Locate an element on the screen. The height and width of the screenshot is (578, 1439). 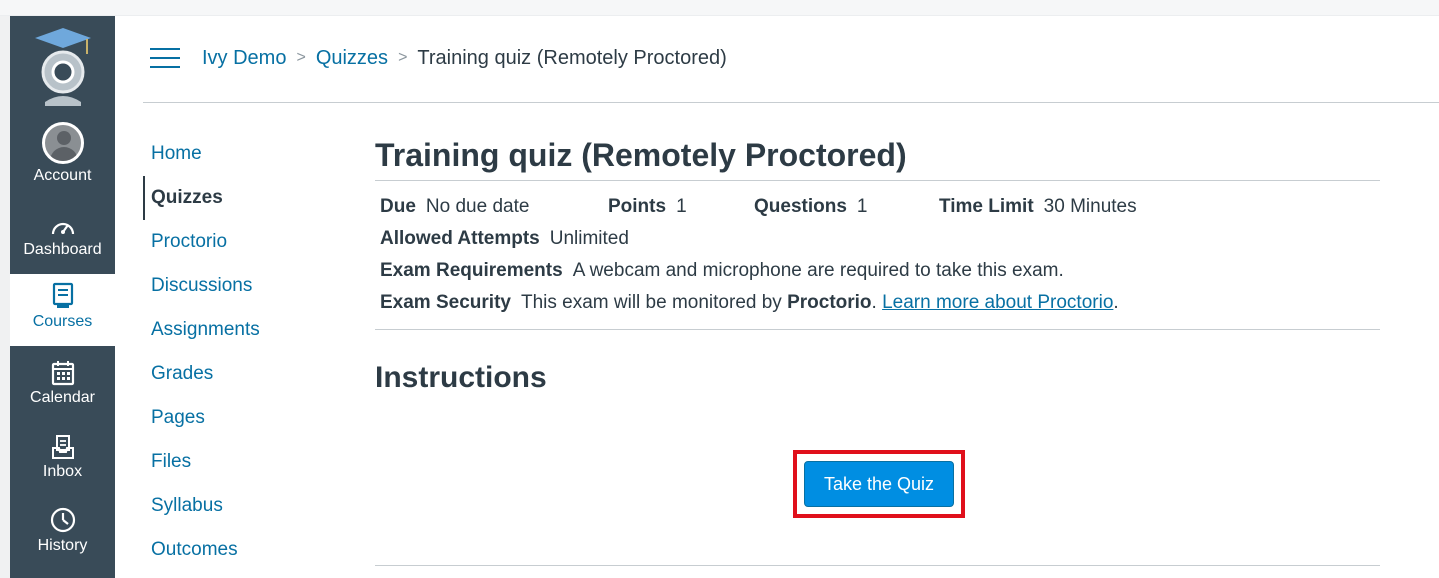
attempts-value: Unlimited is located at coordinates (589, 238).